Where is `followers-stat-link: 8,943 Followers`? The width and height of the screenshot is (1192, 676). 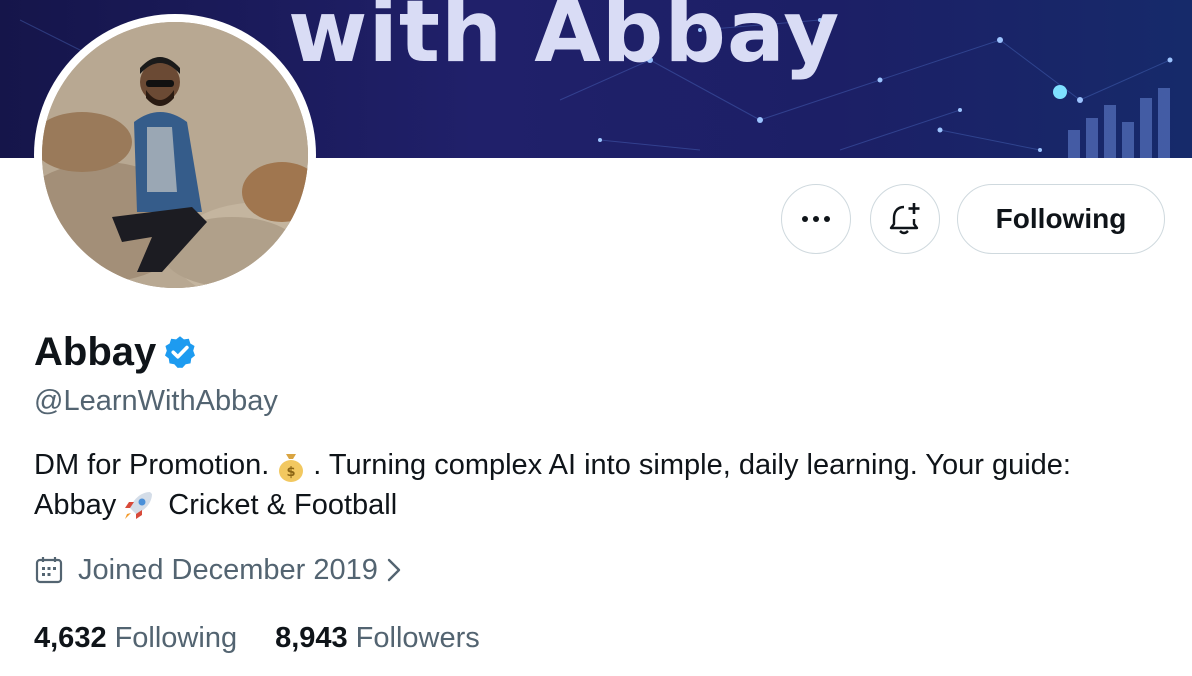
followers-stat-link: 8,943 Followers is located at coordinates (377, 638).